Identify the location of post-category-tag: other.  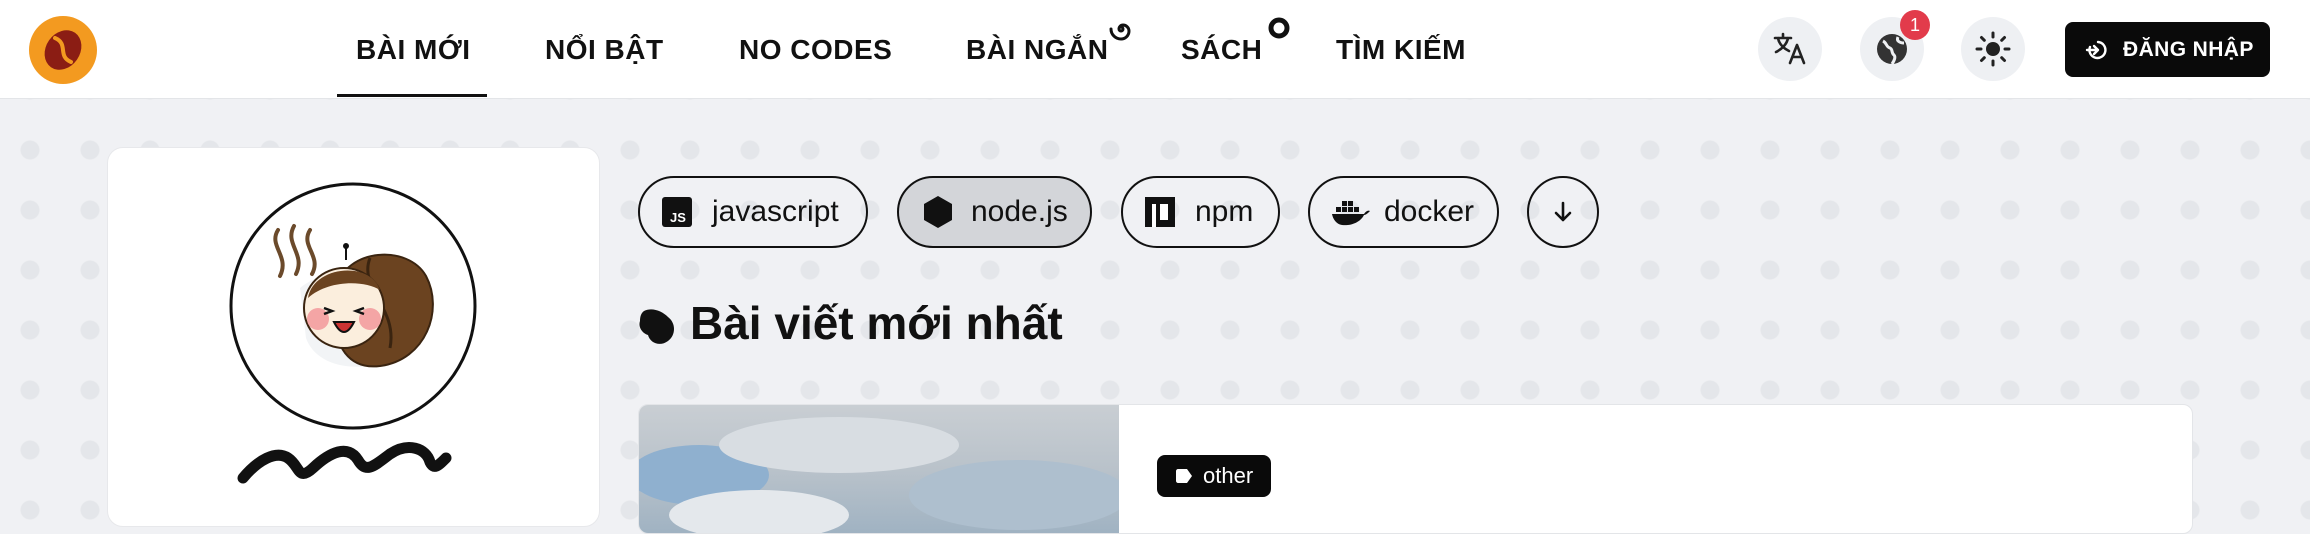
(1214, 476).